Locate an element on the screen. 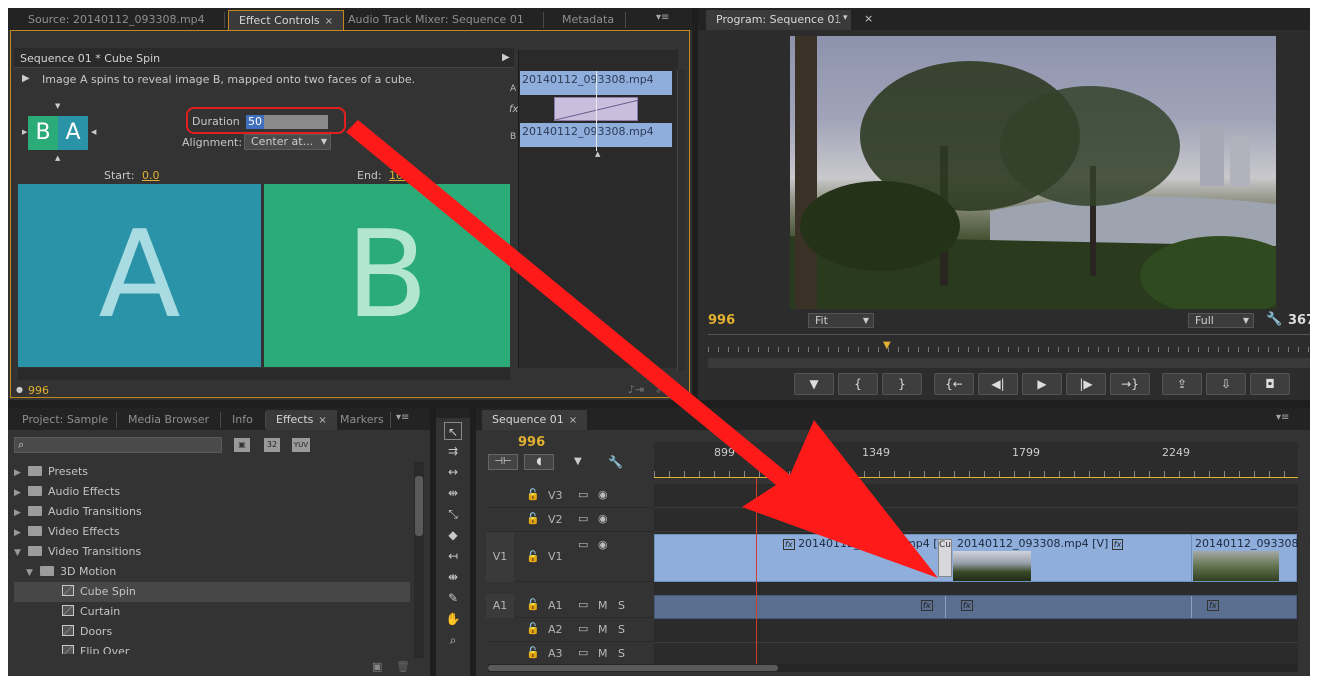 The image size is (1318, 683). tree-item-audio-transitions: ▶ Audio Transitions is located at coordinates (212, 512).